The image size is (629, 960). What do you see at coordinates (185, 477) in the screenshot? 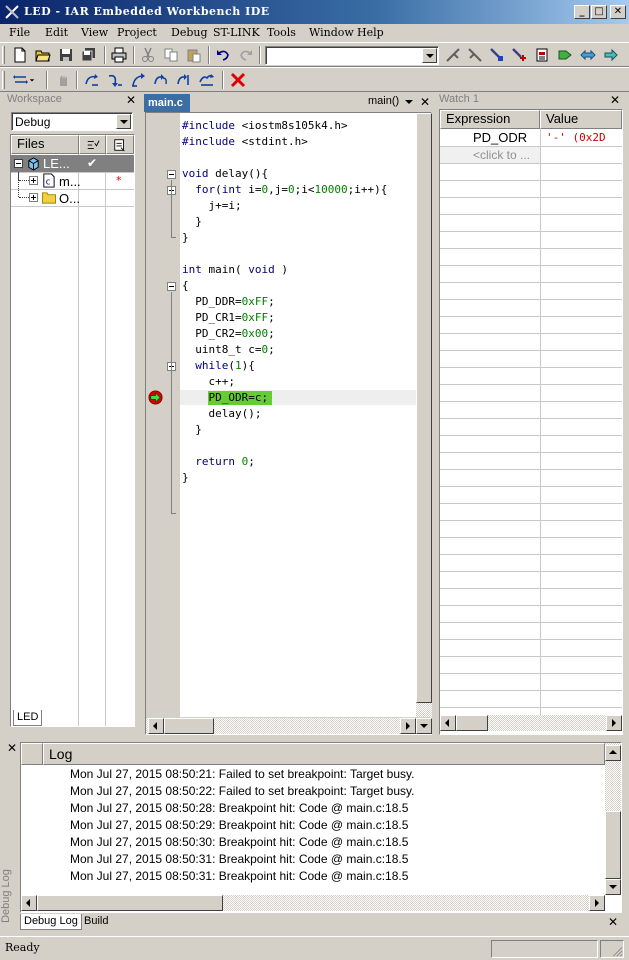
I see `code-line-23: }` at bounding box center [185, 477].